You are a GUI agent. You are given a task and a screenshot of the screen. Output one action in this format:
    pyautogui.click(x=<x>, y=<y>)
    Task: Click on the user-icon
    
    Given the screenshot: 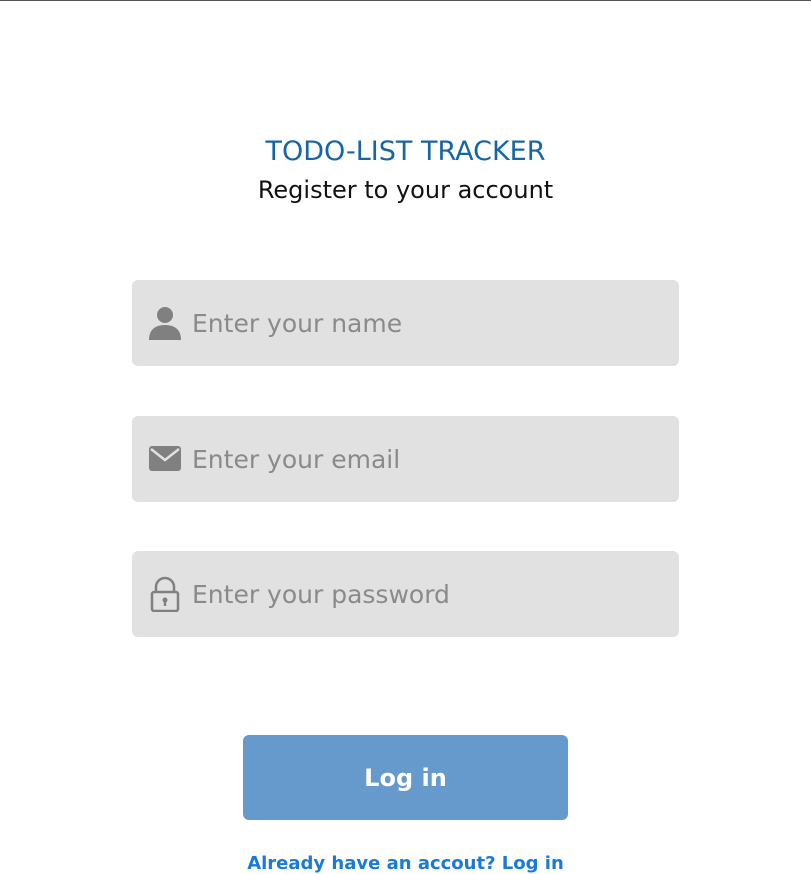 What is the action you would take?
    pyautogui.click(x=165, y=323)
    